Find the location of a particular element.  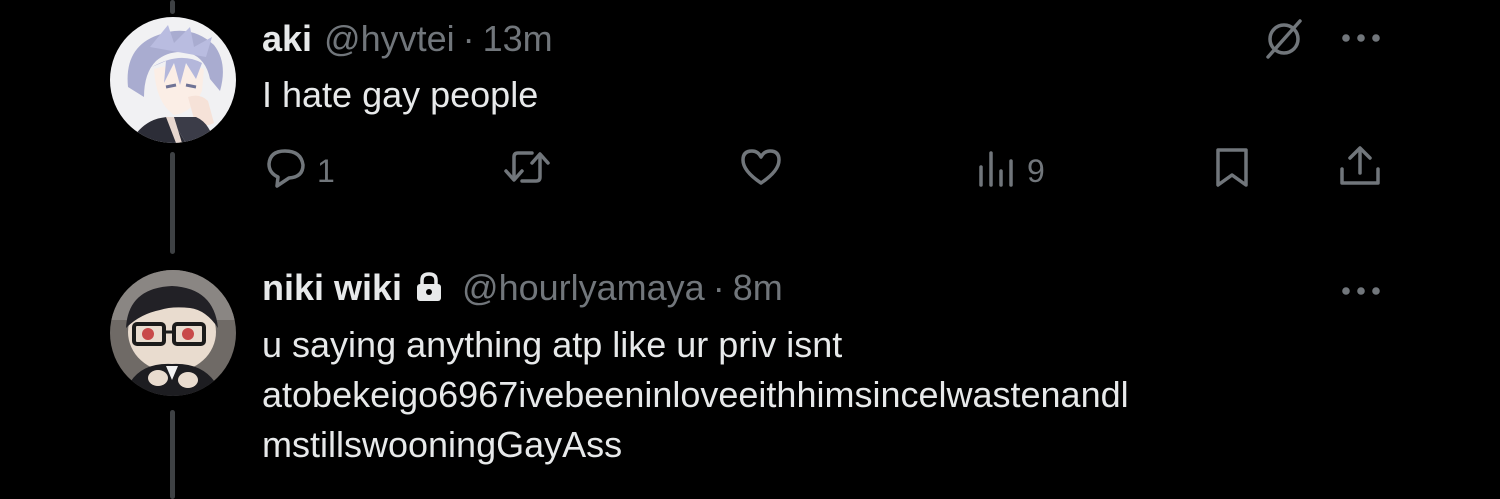

retweet-icon is located at coordinates (527, 171).